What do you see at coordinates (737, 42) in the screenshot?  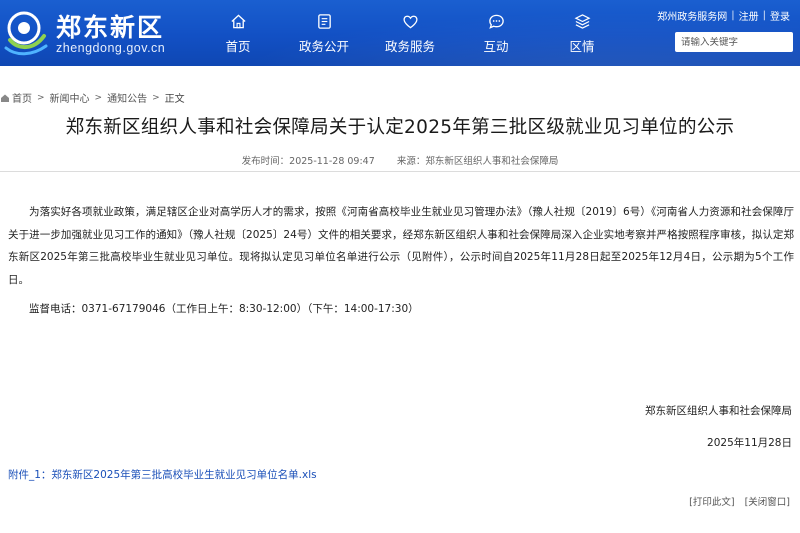 I see `search-input` at bounding box center [737, 42].